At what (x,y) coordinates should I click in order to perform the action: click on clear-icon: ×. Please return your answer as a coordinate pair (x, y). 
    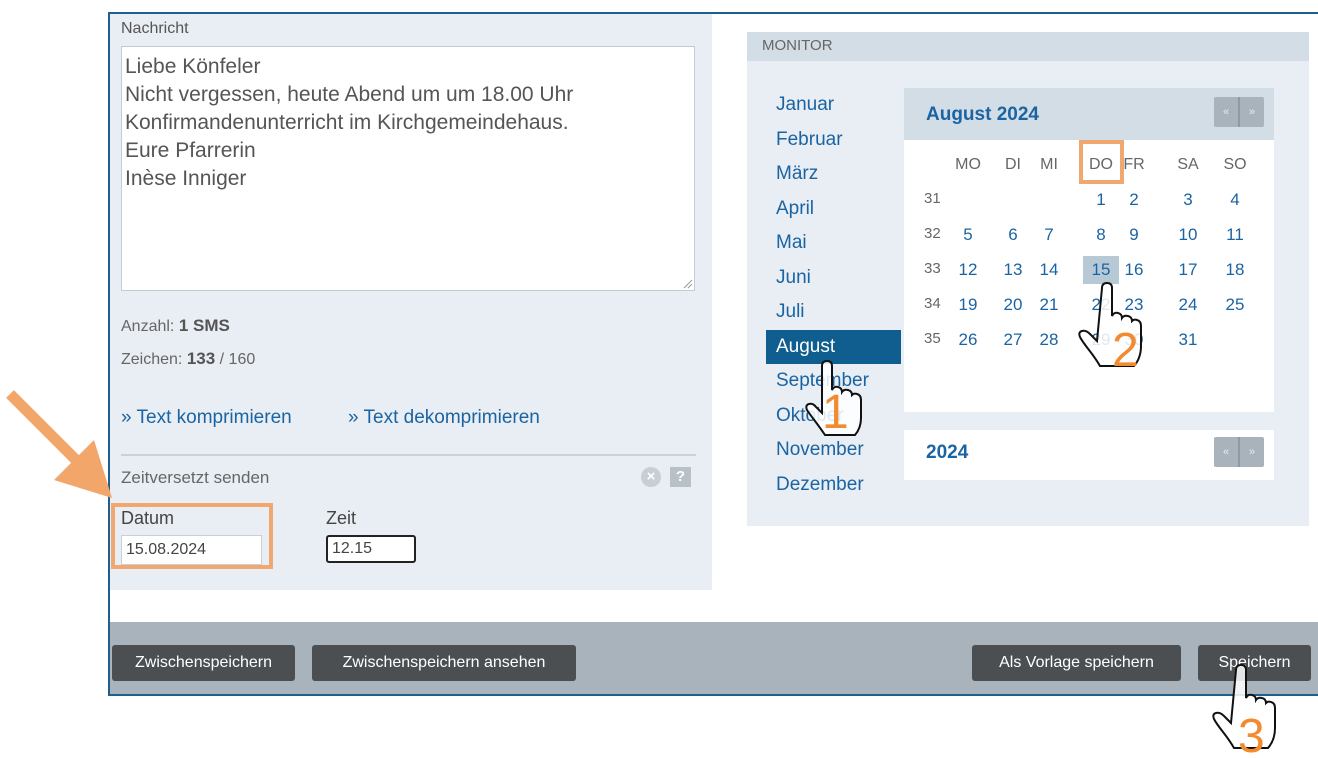
    Looking at the image, I should click on (651, 477).